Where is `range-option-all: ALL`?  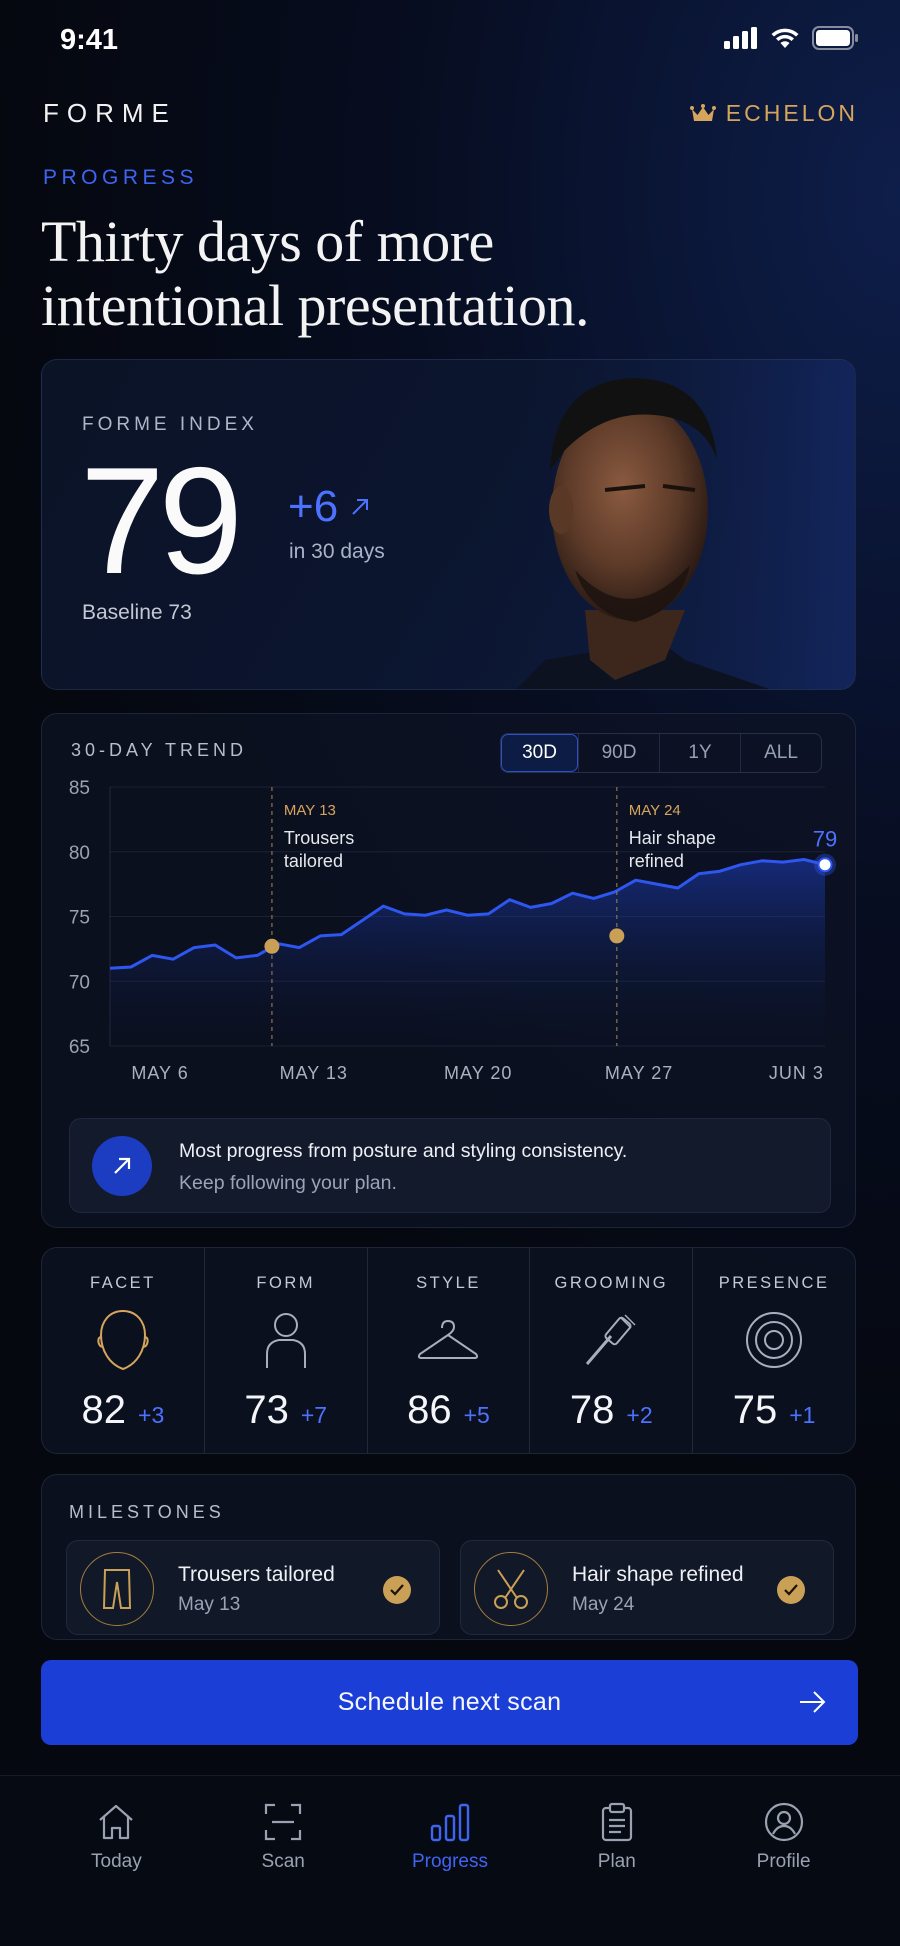
range-option-all: ALL is located at coordinates (780, 753).